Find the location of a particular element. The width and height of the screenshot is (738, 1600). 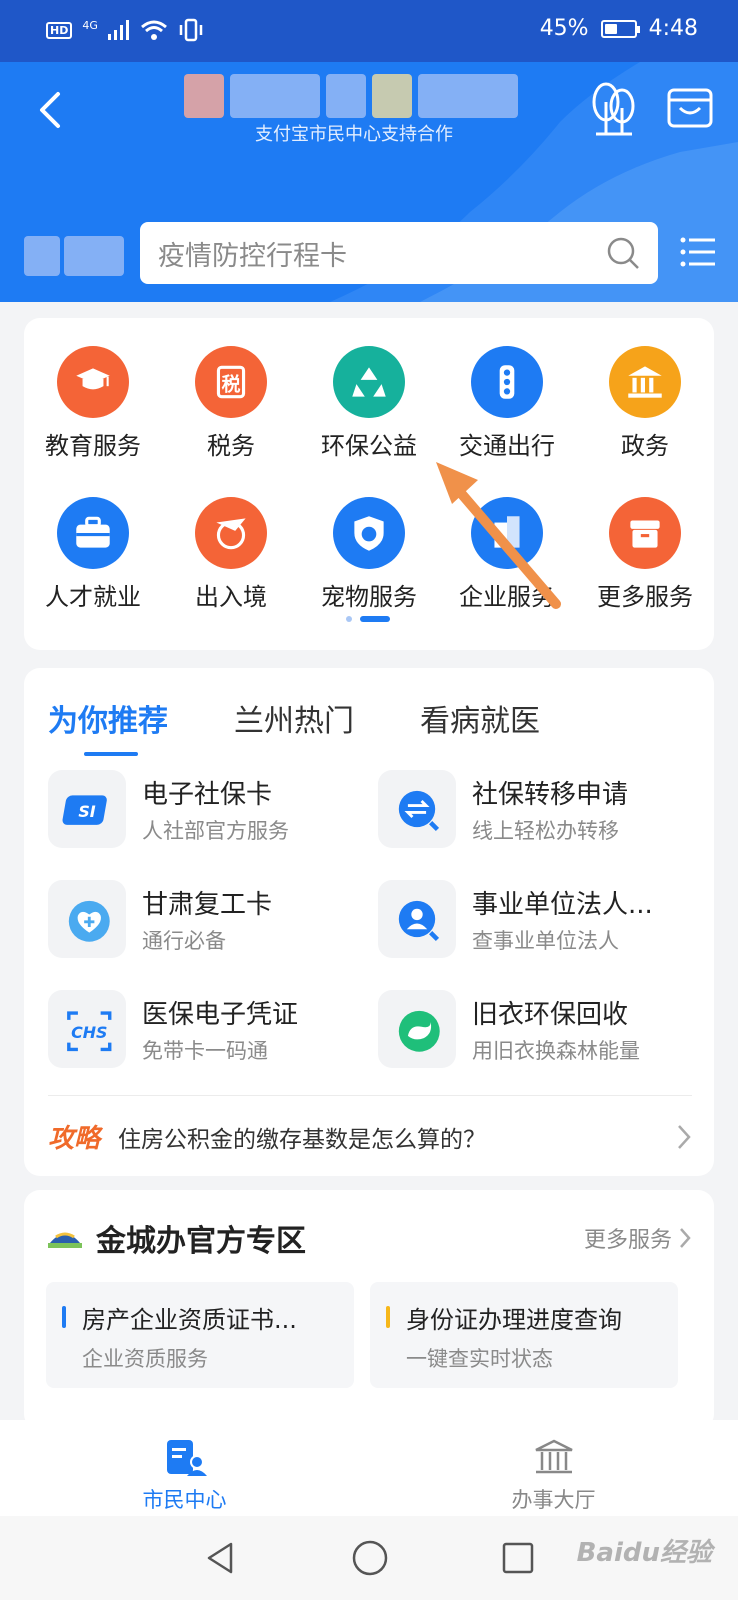

recommend-item: 社保转移申请 线上轻松办转移 is located at coordinates (535, 809).